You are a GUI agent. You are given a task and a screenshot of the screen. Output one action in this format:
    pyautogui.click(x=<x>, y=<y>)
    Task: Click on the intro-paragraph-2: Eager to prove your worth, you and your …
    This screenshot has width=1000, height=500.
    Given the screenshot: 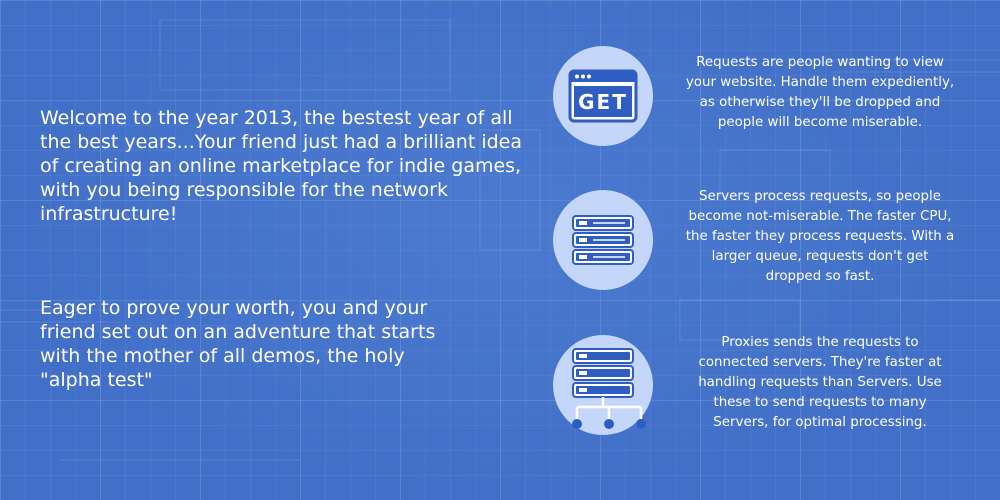 What is the action you would take?
    pyautogui.click(x=238, y=344)
    